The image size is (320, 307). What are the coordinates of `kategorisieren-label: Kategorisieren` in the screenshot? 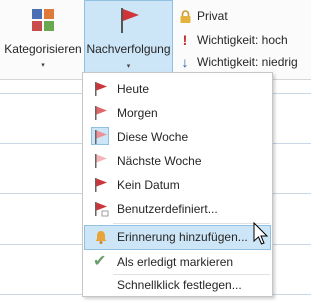 It's located at (43, 49).